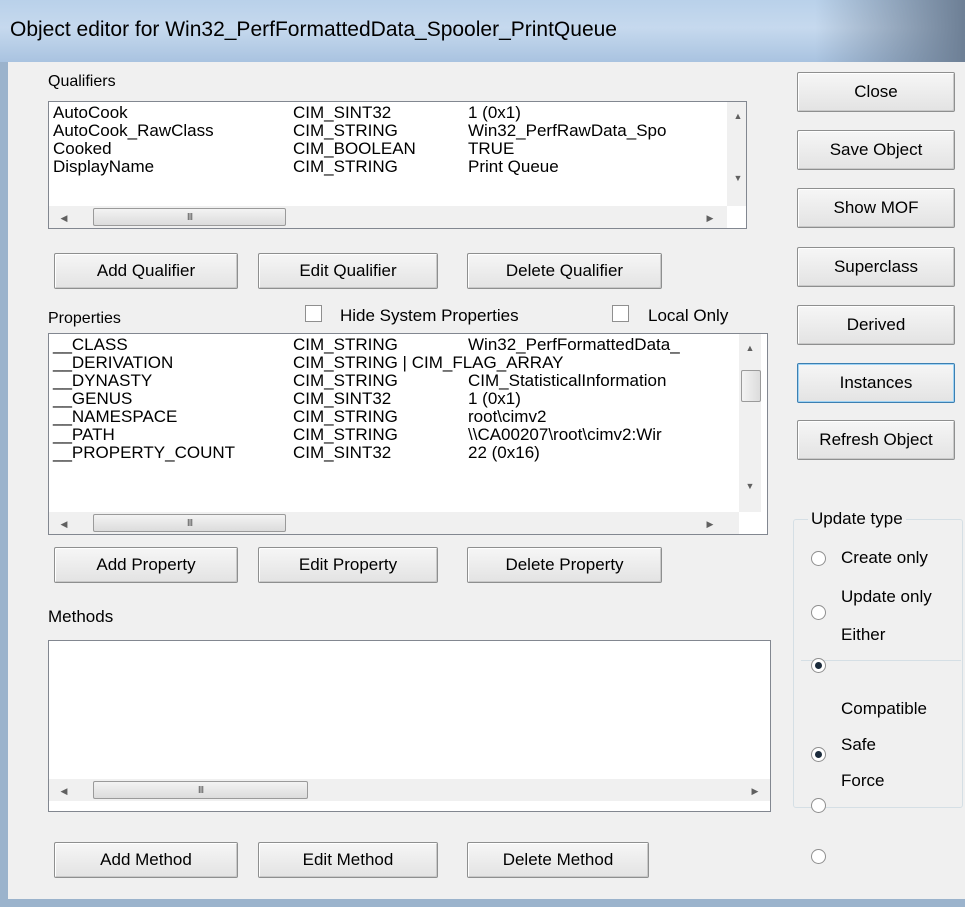 The width and height of the screenshot is (965, 907). Describe the element at coordinates (200, 790) in the screenshot. I see `methods-hscroll-thumb: III` at that location.